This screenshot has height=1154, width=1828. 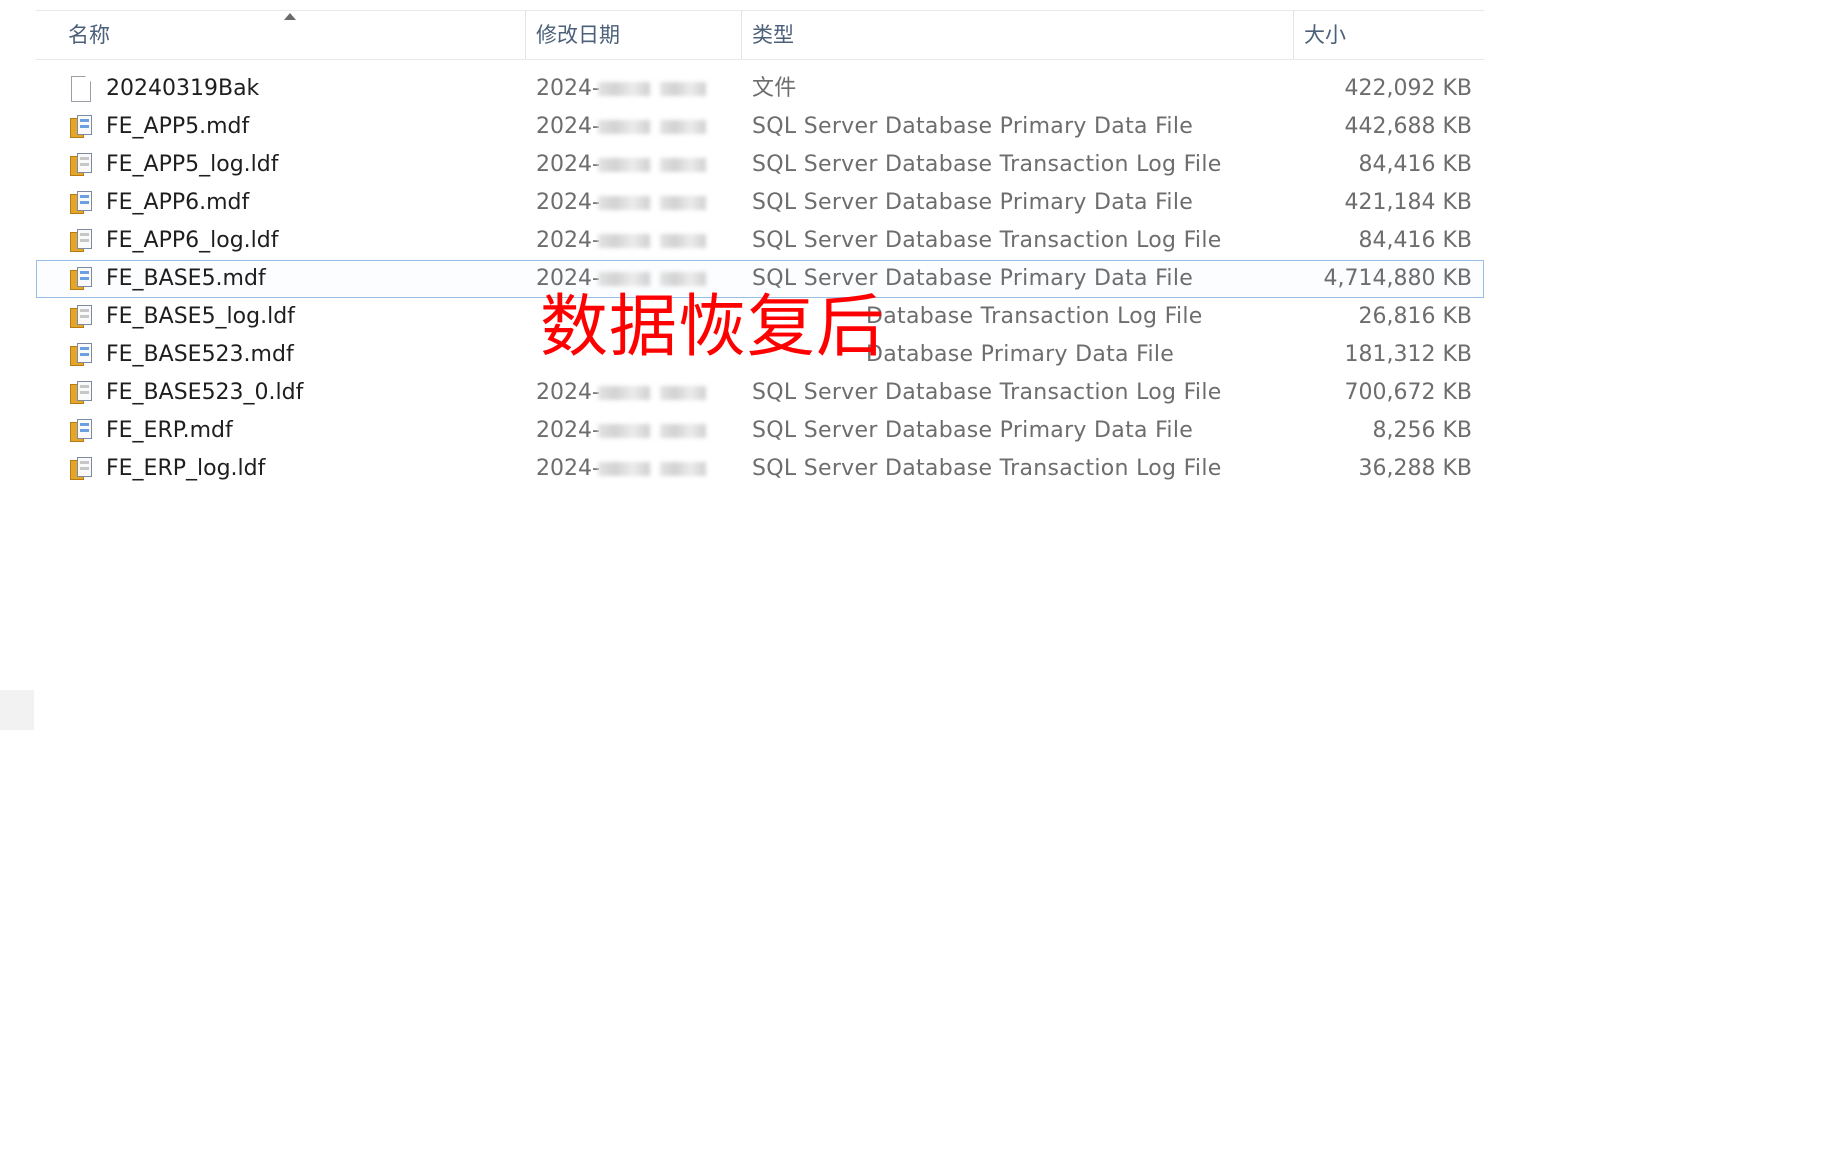 I want to click on navigation-pane-edge, so click(x=17, y=710).